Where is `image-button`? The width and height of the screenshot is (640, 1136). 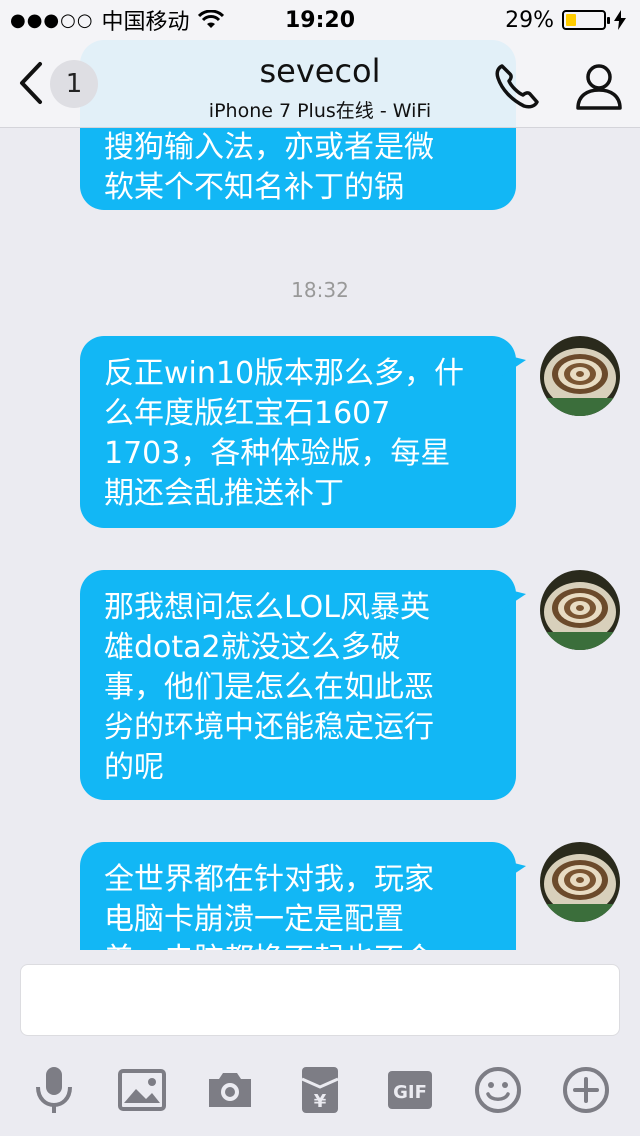
image-button is located at coordinates (142, 1090).